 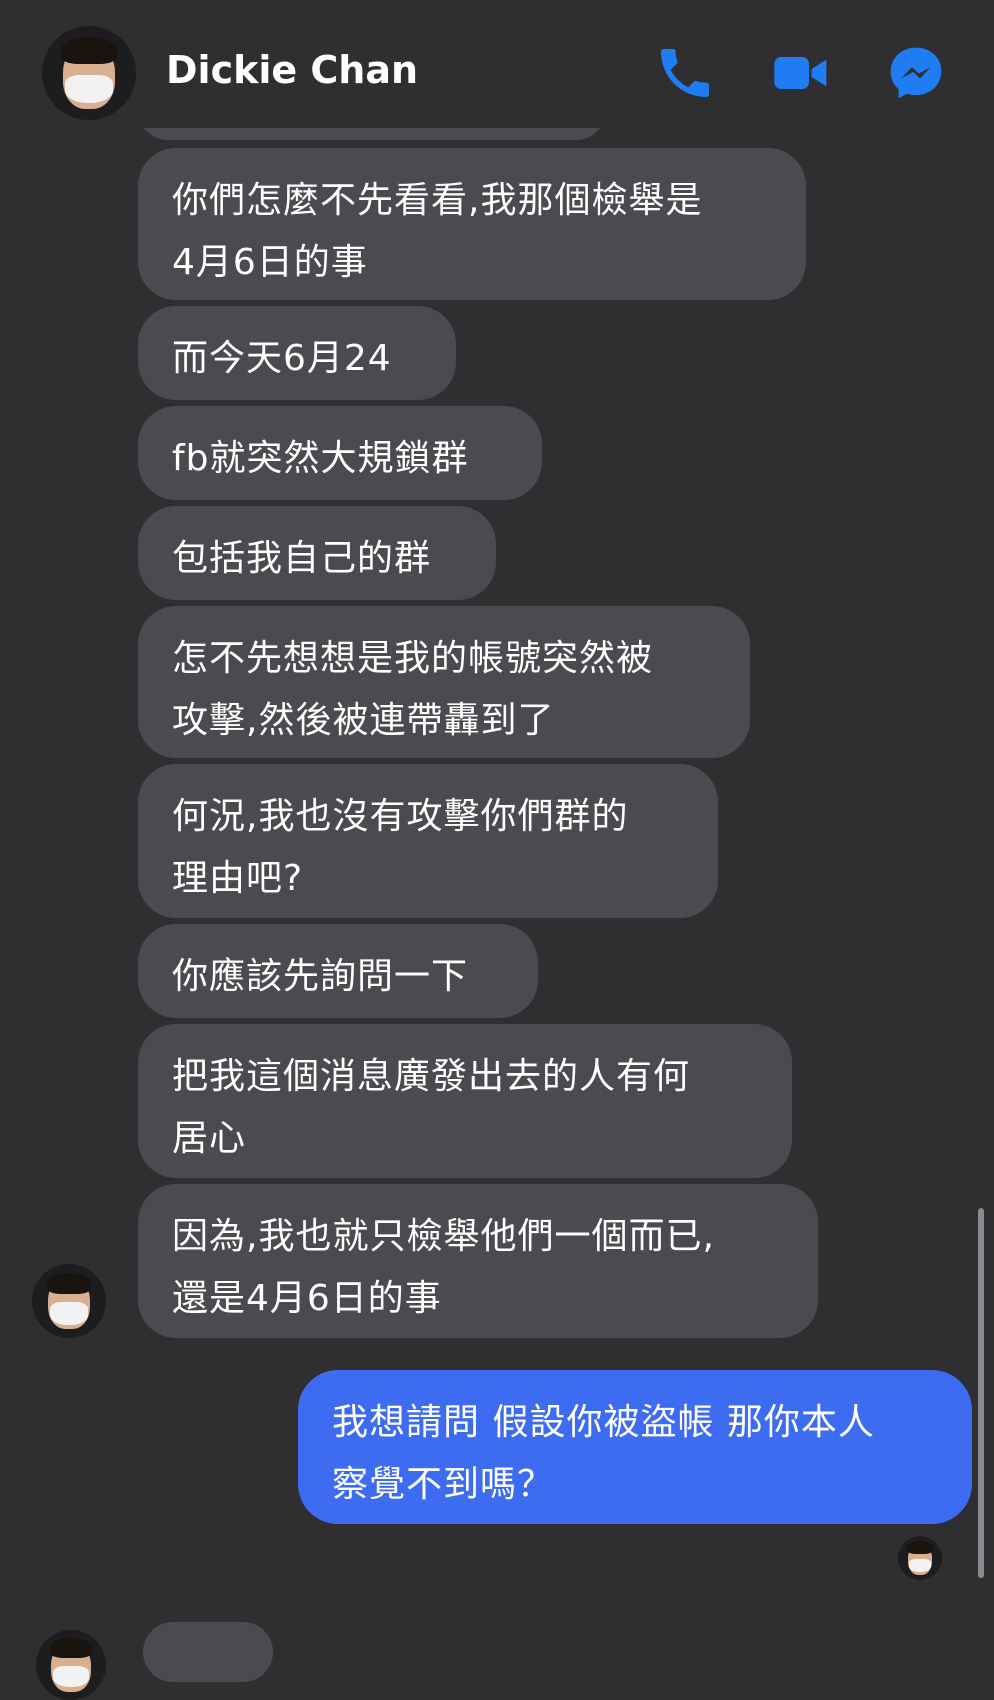 What do you see at coordinates (89, 73) in the screenshot?
I see `contact-avatar` at bounding box center [89, 73].